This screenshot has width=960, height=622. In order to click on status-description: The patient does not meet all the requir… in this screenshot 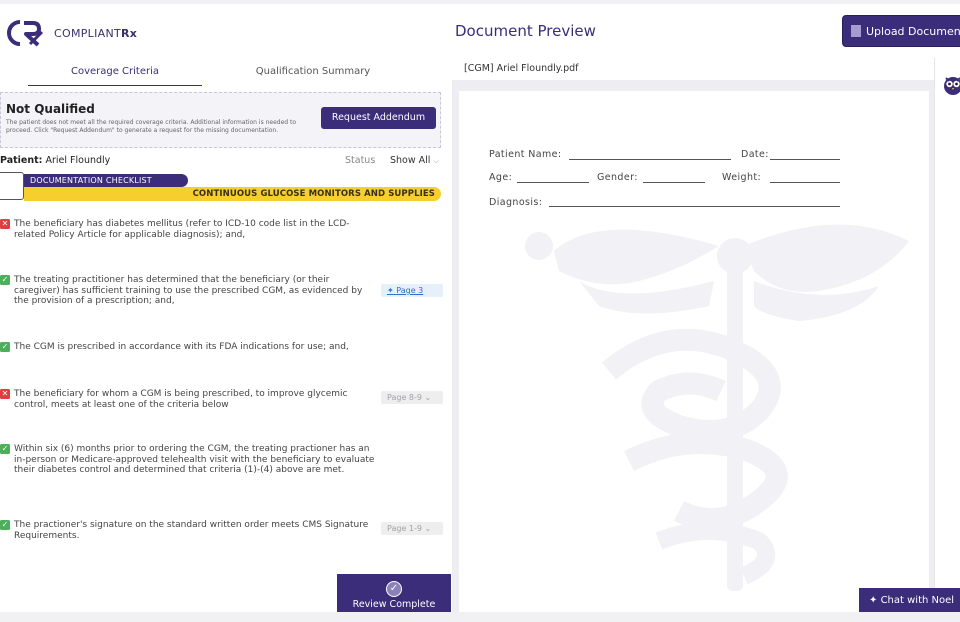, I will do `click(151, 126)`.